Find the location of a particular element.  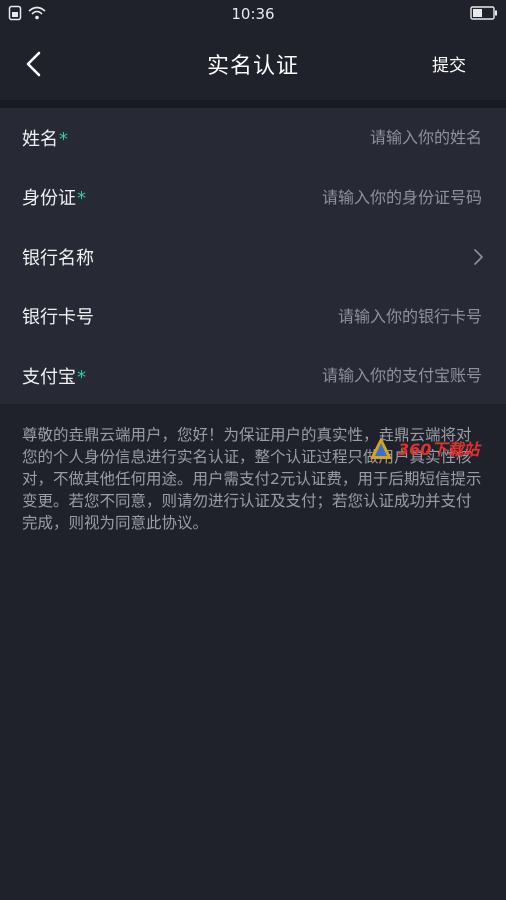

chevron-right-icon is located at coordinates (478, 257).